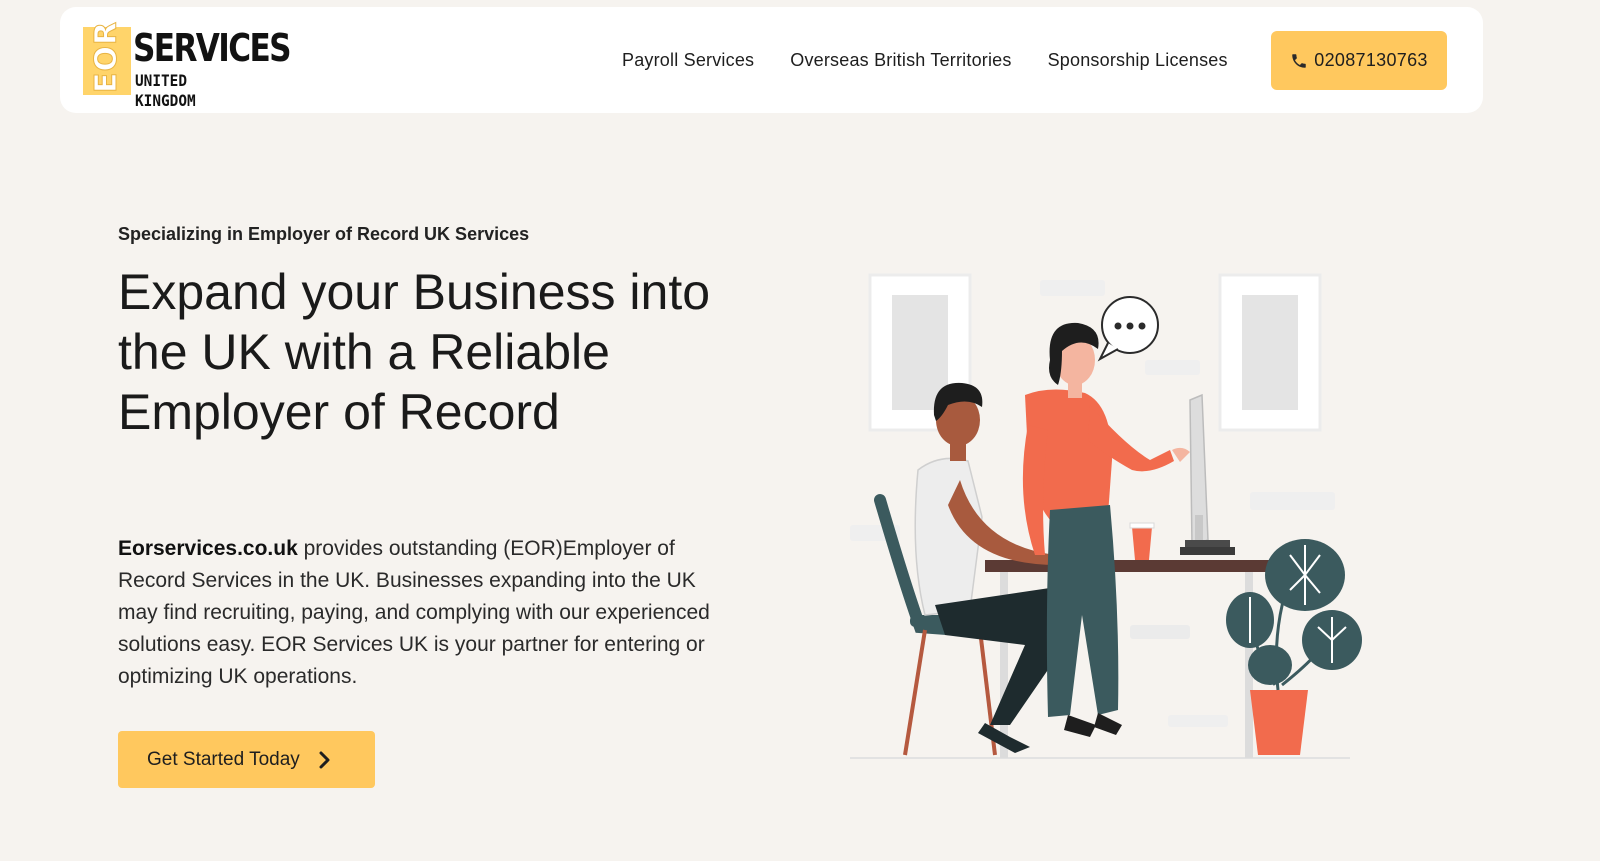  I want to click on phone-button: 02087130763, so click(1359, 60).